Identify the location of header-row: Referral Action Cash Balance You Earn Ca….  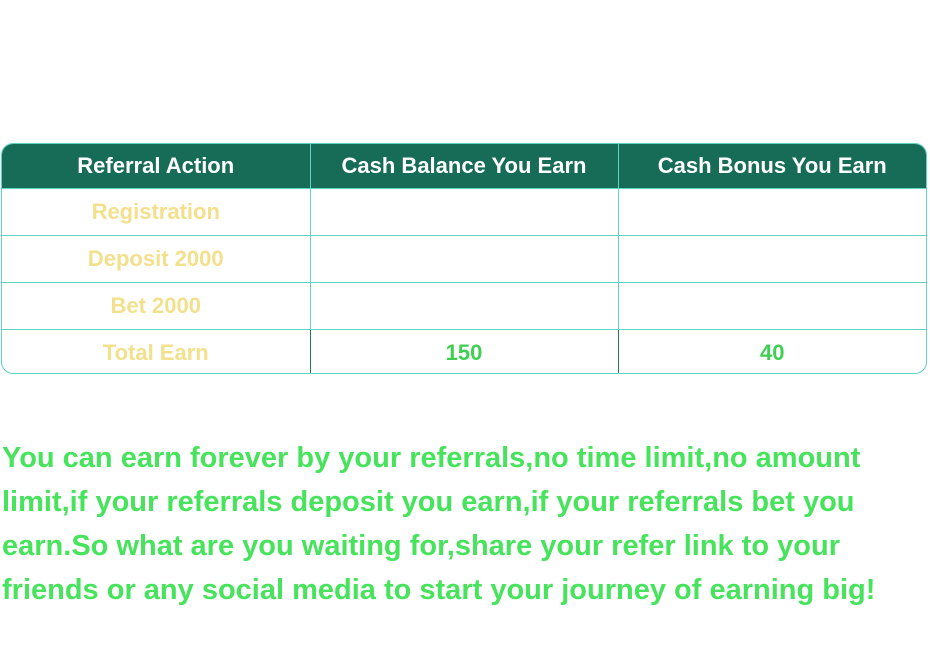
(464, 166).